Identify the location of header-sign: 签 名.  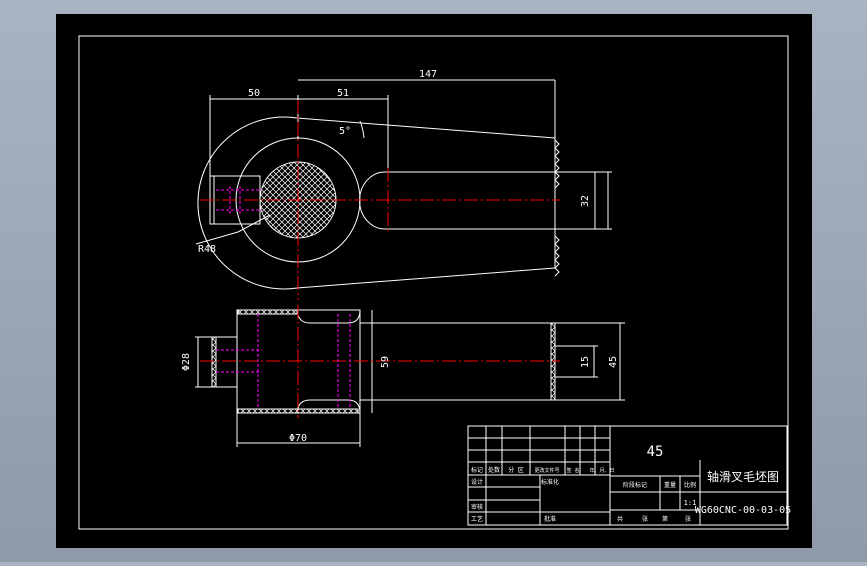
(572, 470).